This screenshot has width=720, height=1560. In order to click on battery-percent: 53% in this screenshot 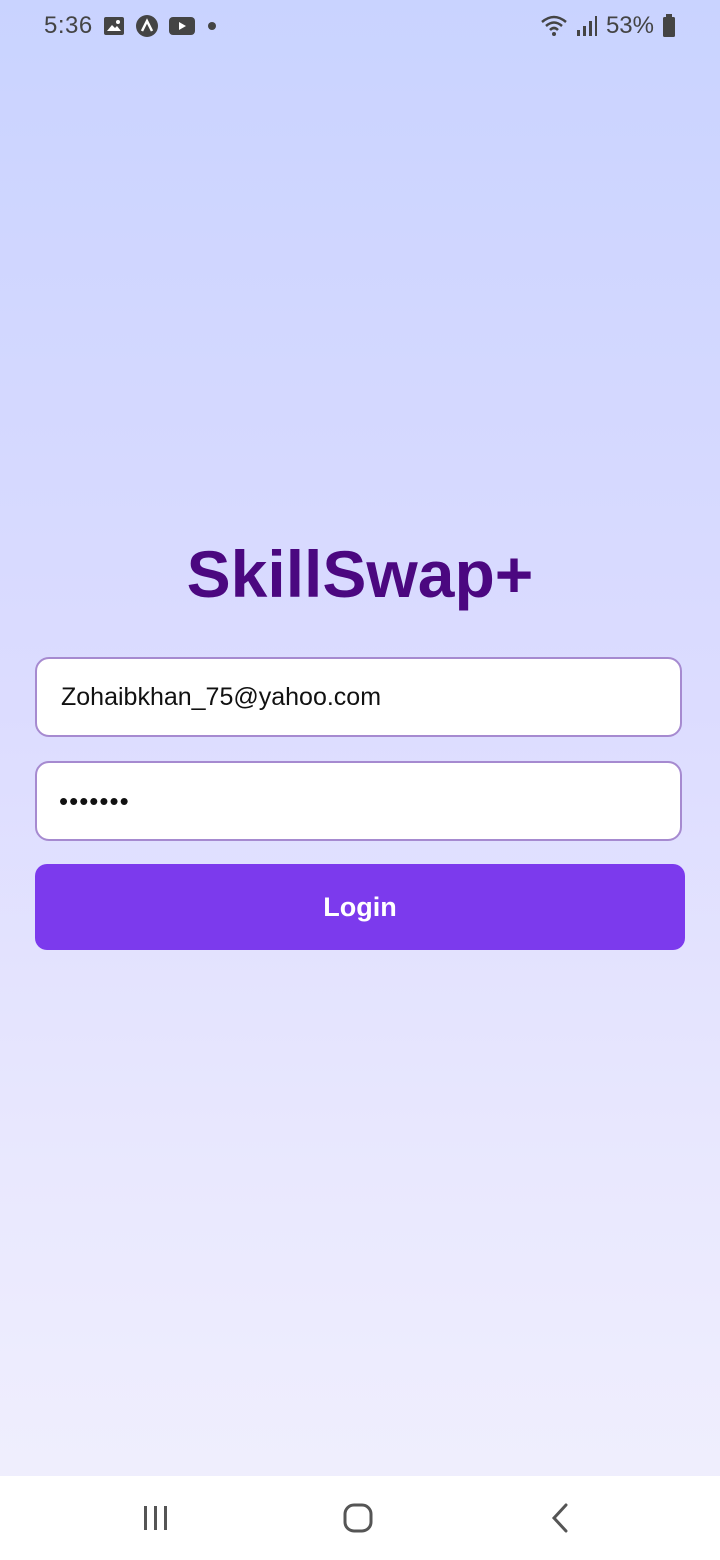, I will do `click(629, 25)`.